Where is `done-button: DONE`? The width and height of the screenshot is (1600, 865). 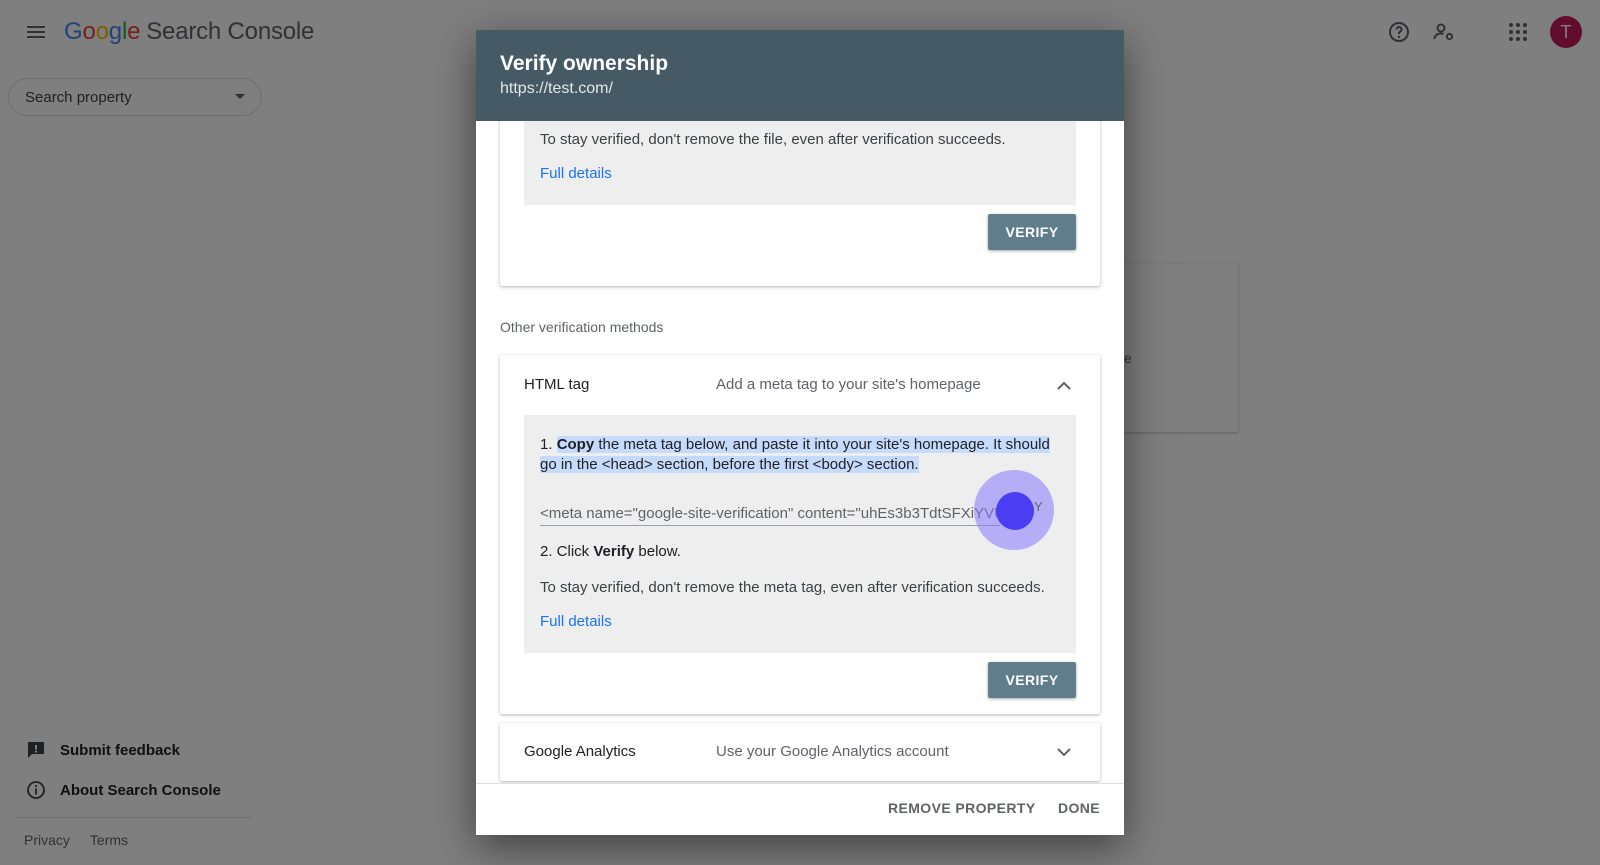 done-button: DONE is located at coordinates (1079, 808).